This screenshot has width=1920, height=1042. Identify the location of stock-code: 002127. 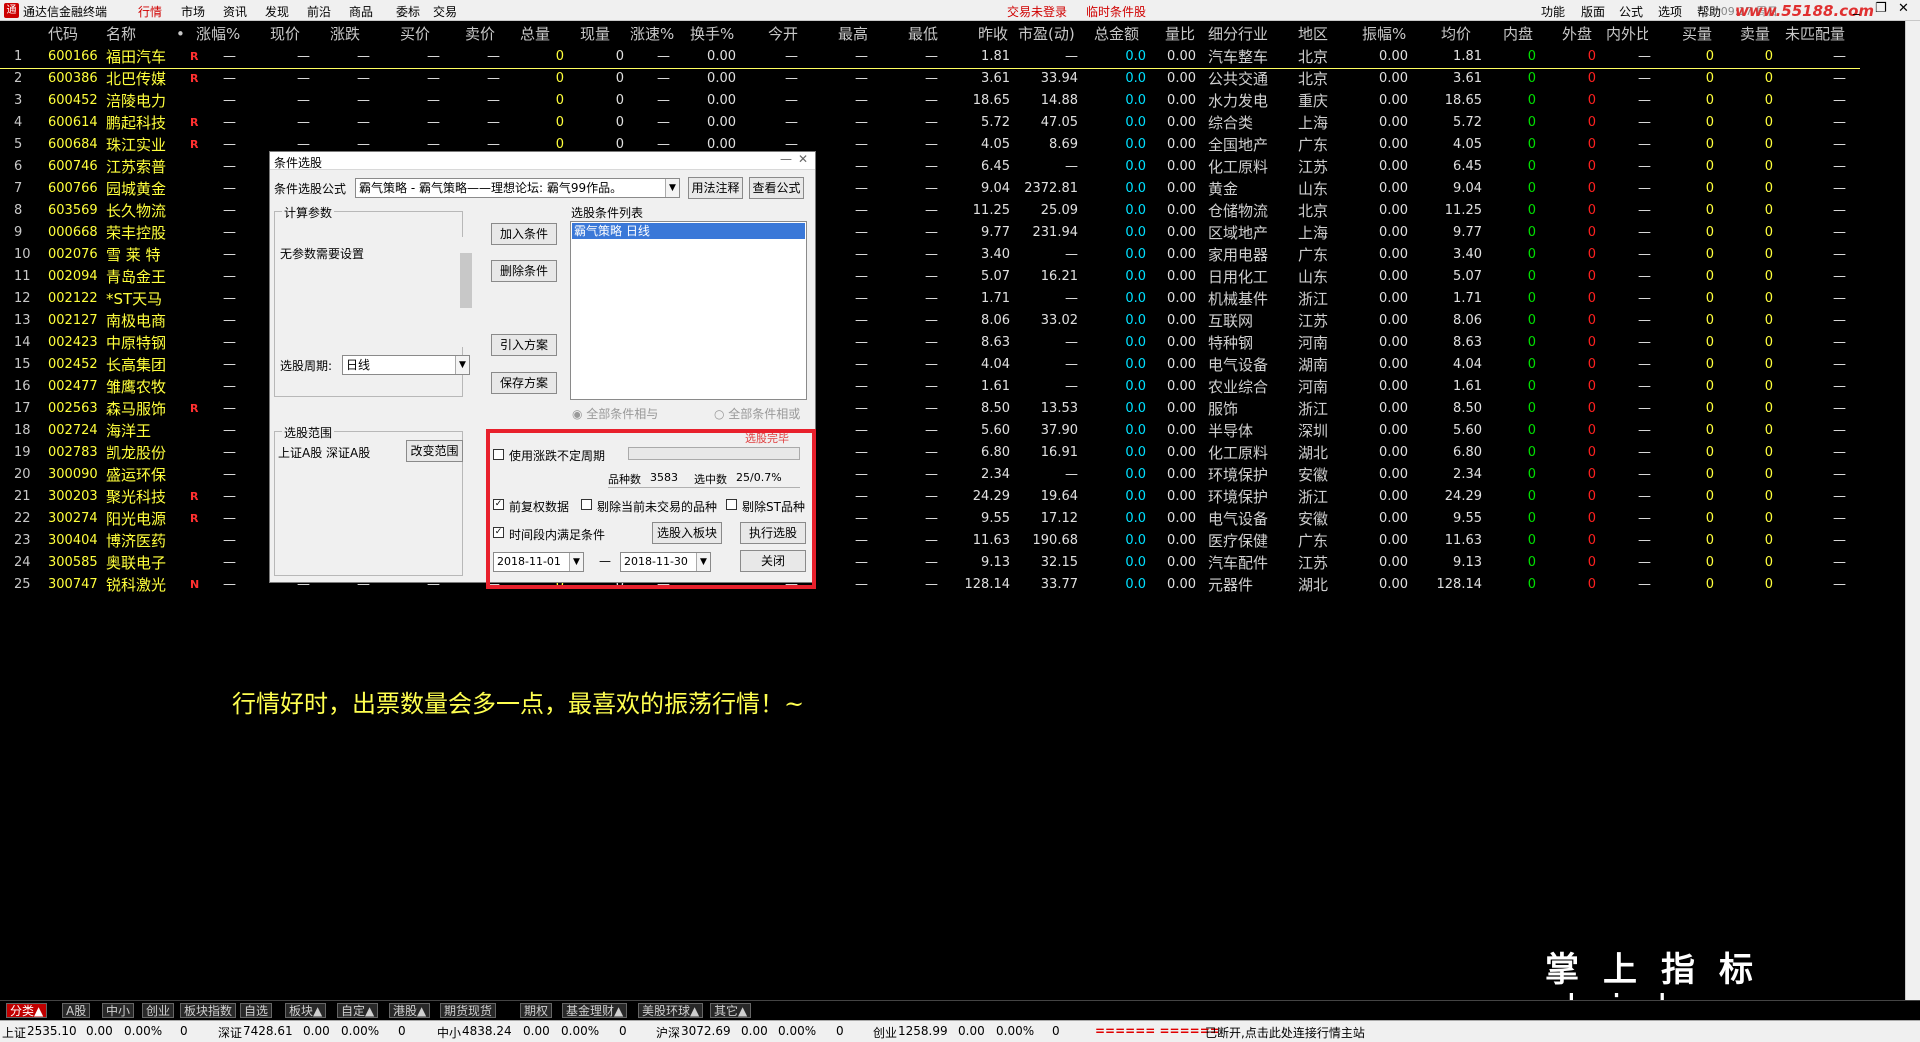
(73, 321).